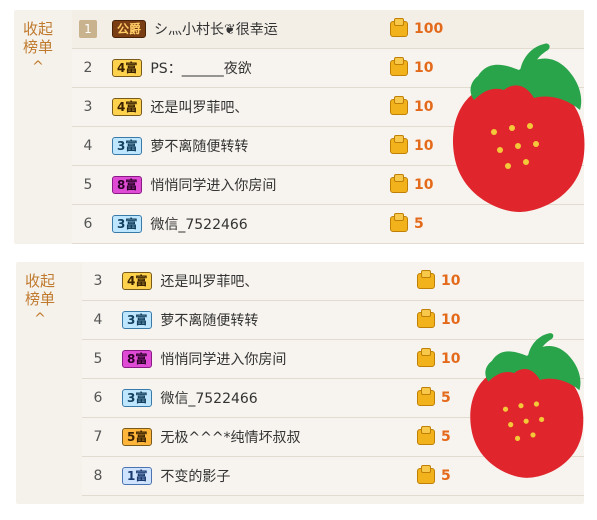  Describe the element at coordinates (429, 29) in the screenshot. I see `coin-value: 100` at that location.